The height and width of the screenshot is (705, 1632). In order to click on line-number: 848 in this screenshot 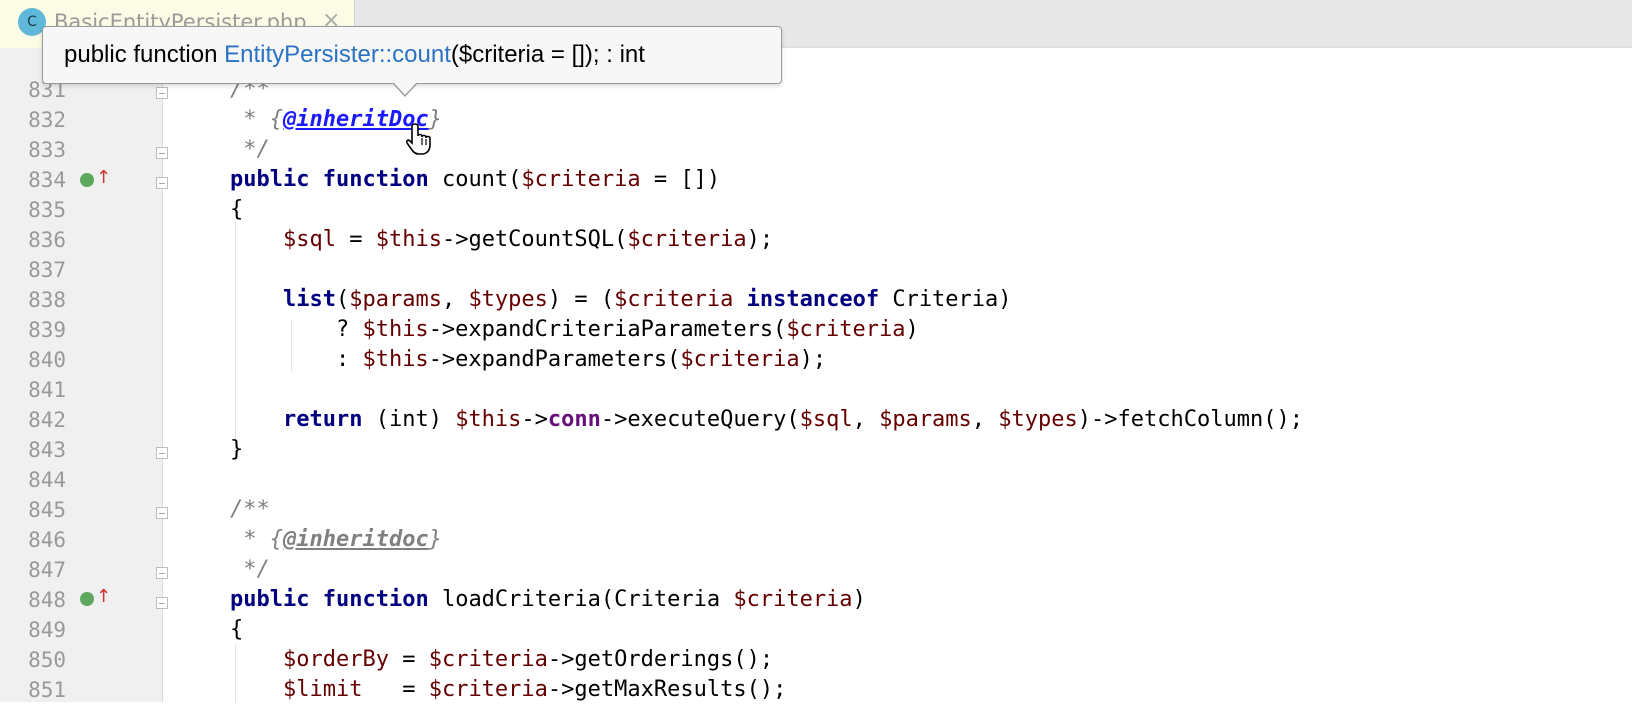, I will do `click(47, 600)`.